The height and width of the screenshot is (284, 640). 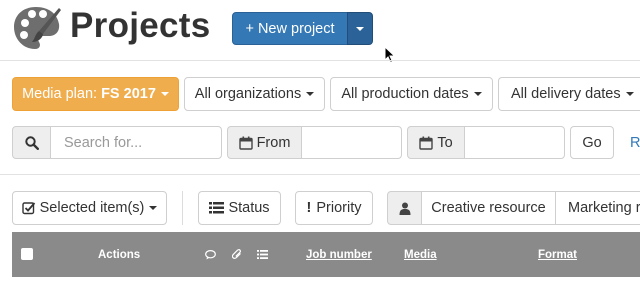 I want to click on marketing-resource-button: Marketing r, so click(x=597, y=208).